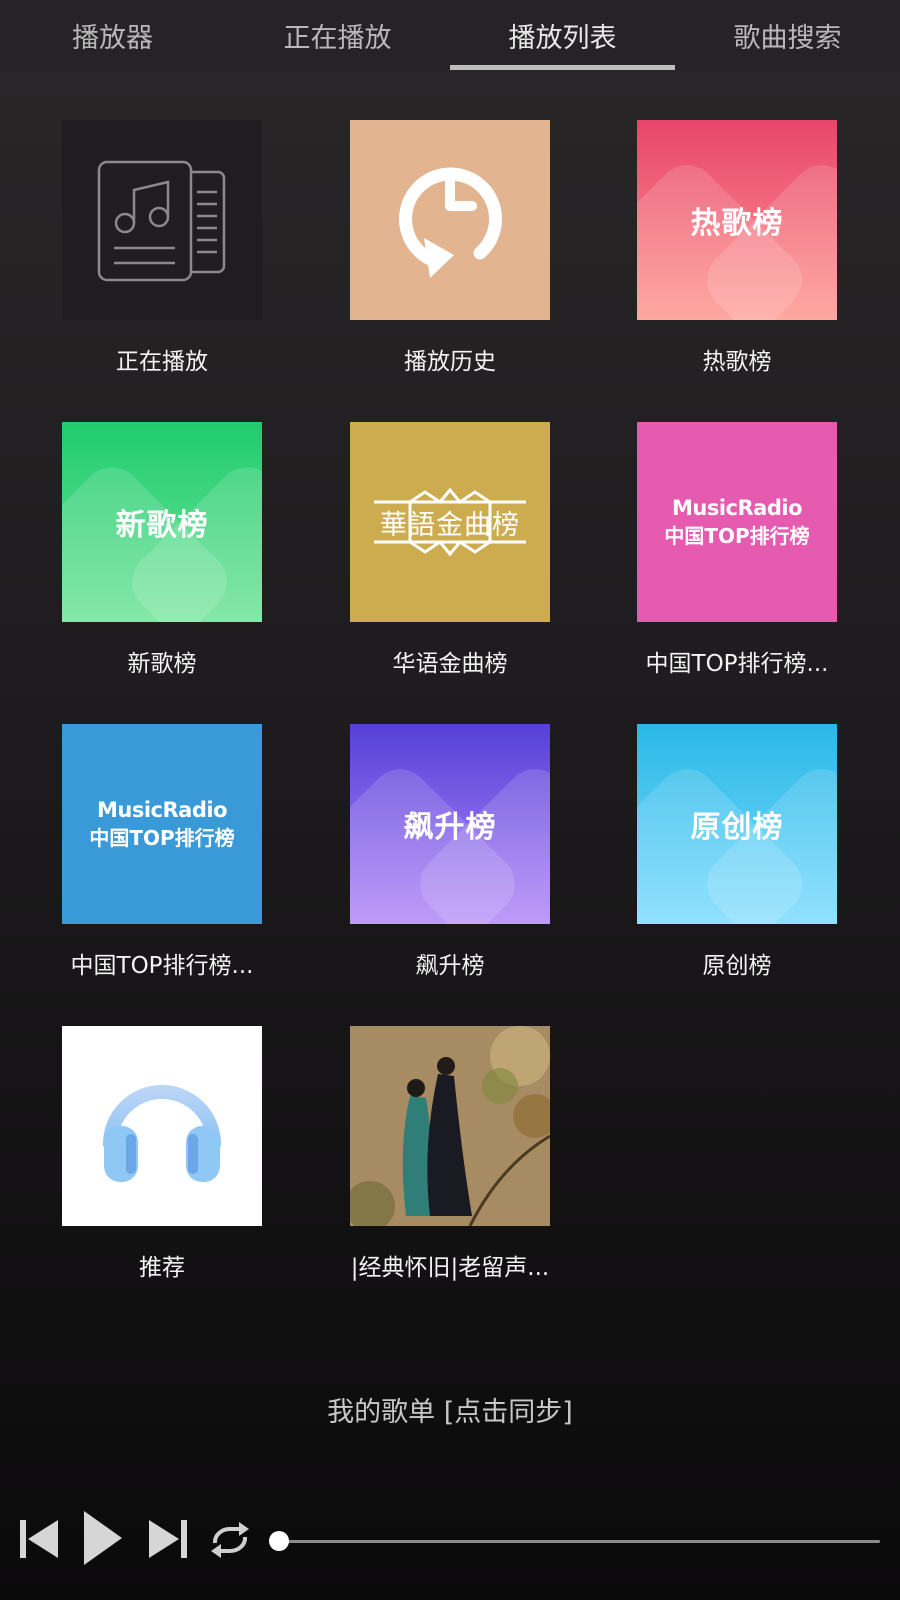 The width and height of the screenshot is (900, 1600). I want to click on playlist-label: 推荐, so click(162, 1268).